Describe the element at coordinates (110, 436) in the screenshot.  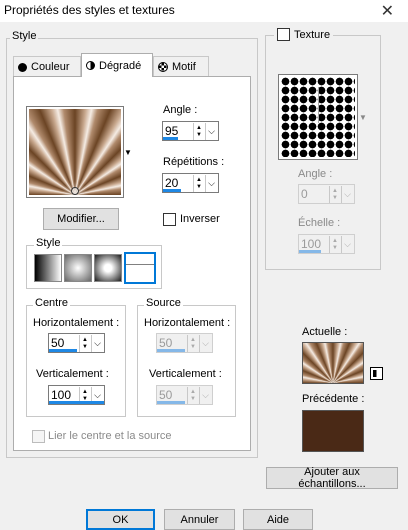
I see `link-centre-source-label: Lier le centre et la source` at that location.